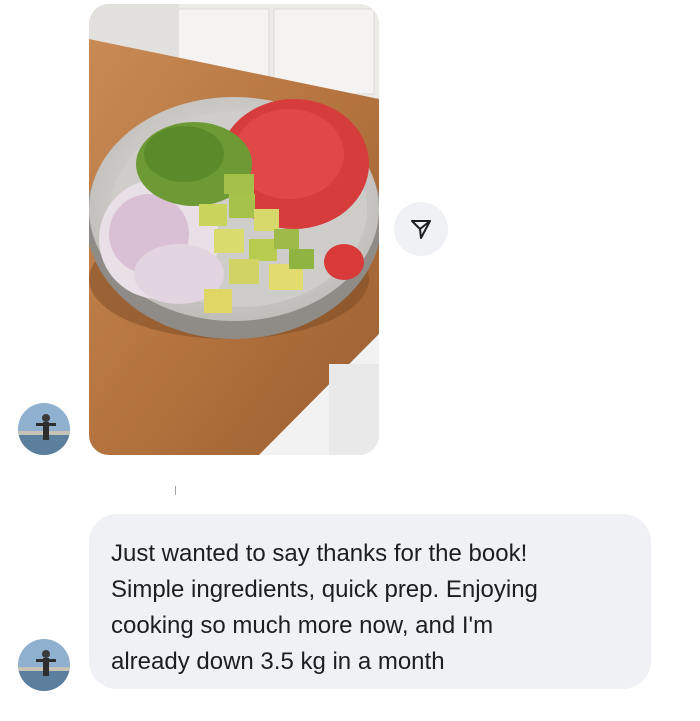 This screenshot has width=700, height=721. Describe the element at coordinates (324, 589) in the screenshot. I see `message-line: Simple ingredients, quick prep. Enjoying` at that location.